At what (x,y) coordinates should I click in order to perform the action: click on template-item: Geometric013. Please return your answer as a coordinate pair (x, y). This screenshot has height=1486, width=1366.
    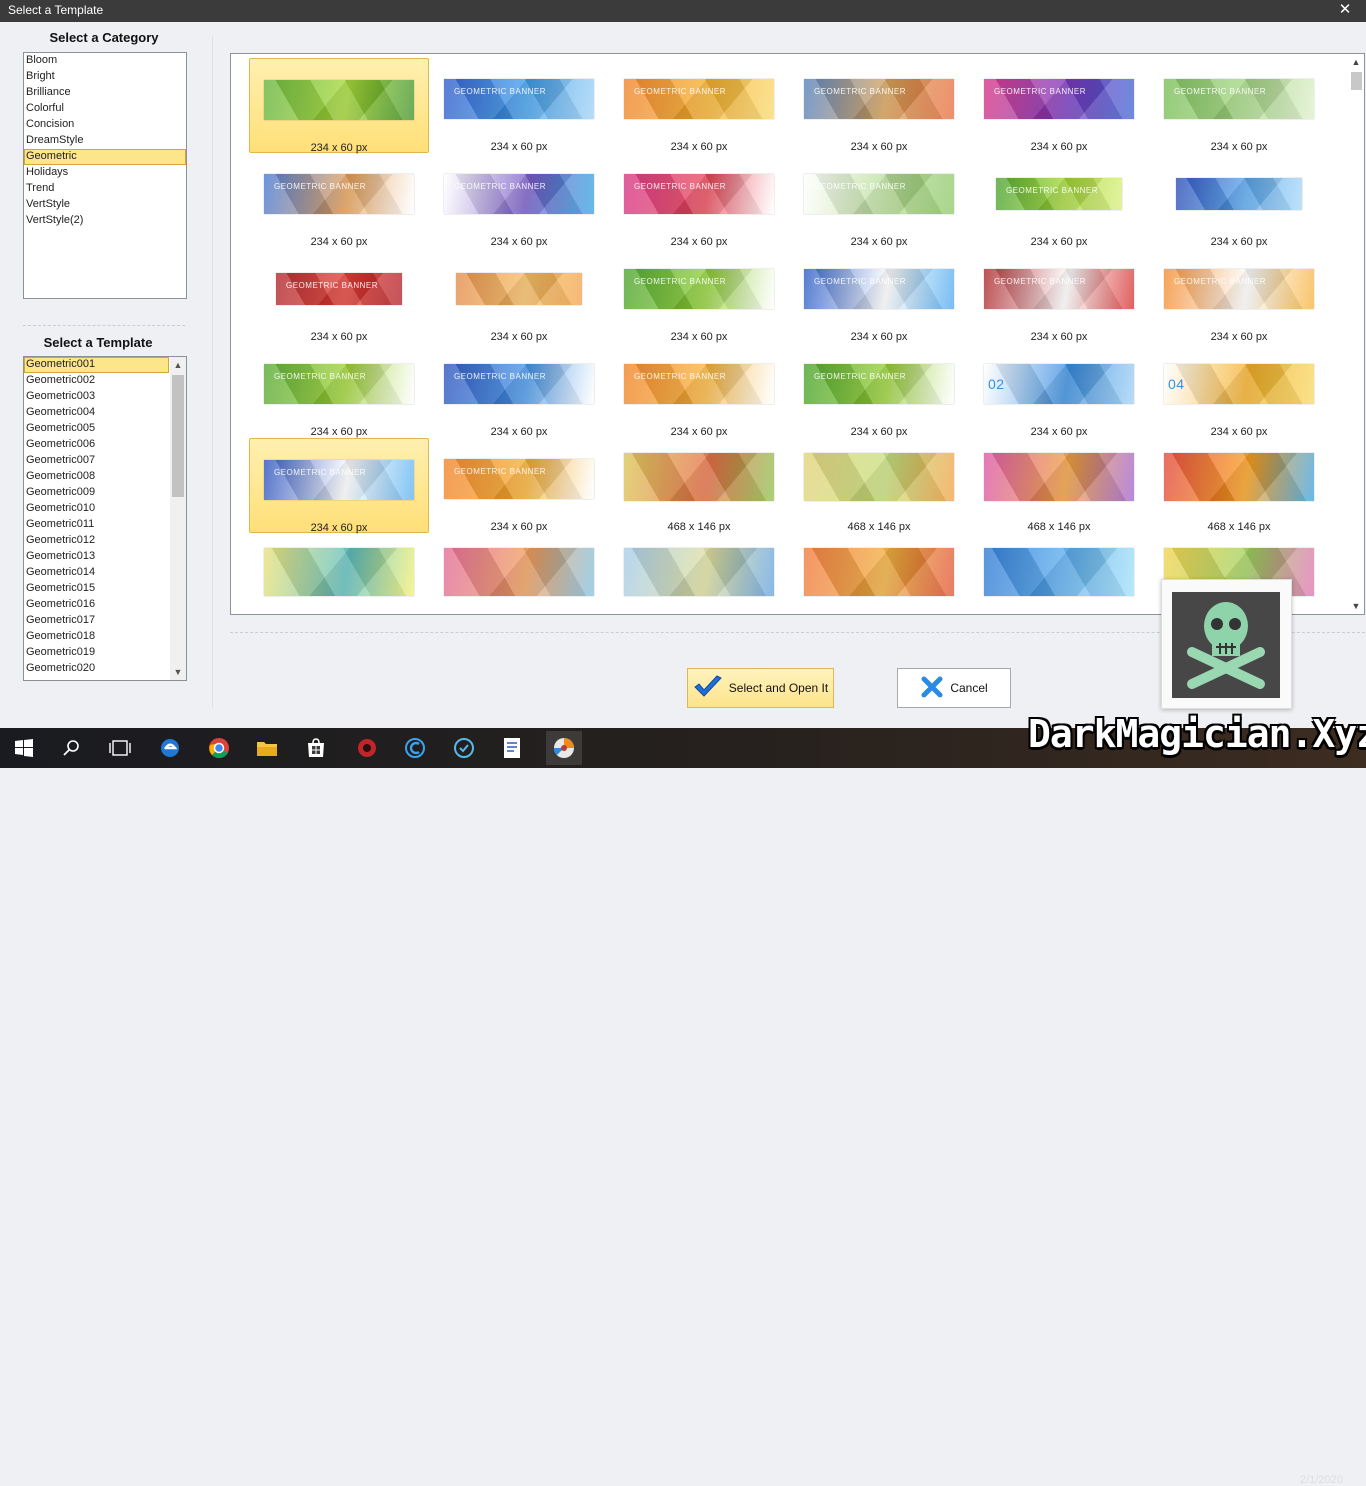
    Looking at the image, I should click on (96, 557).